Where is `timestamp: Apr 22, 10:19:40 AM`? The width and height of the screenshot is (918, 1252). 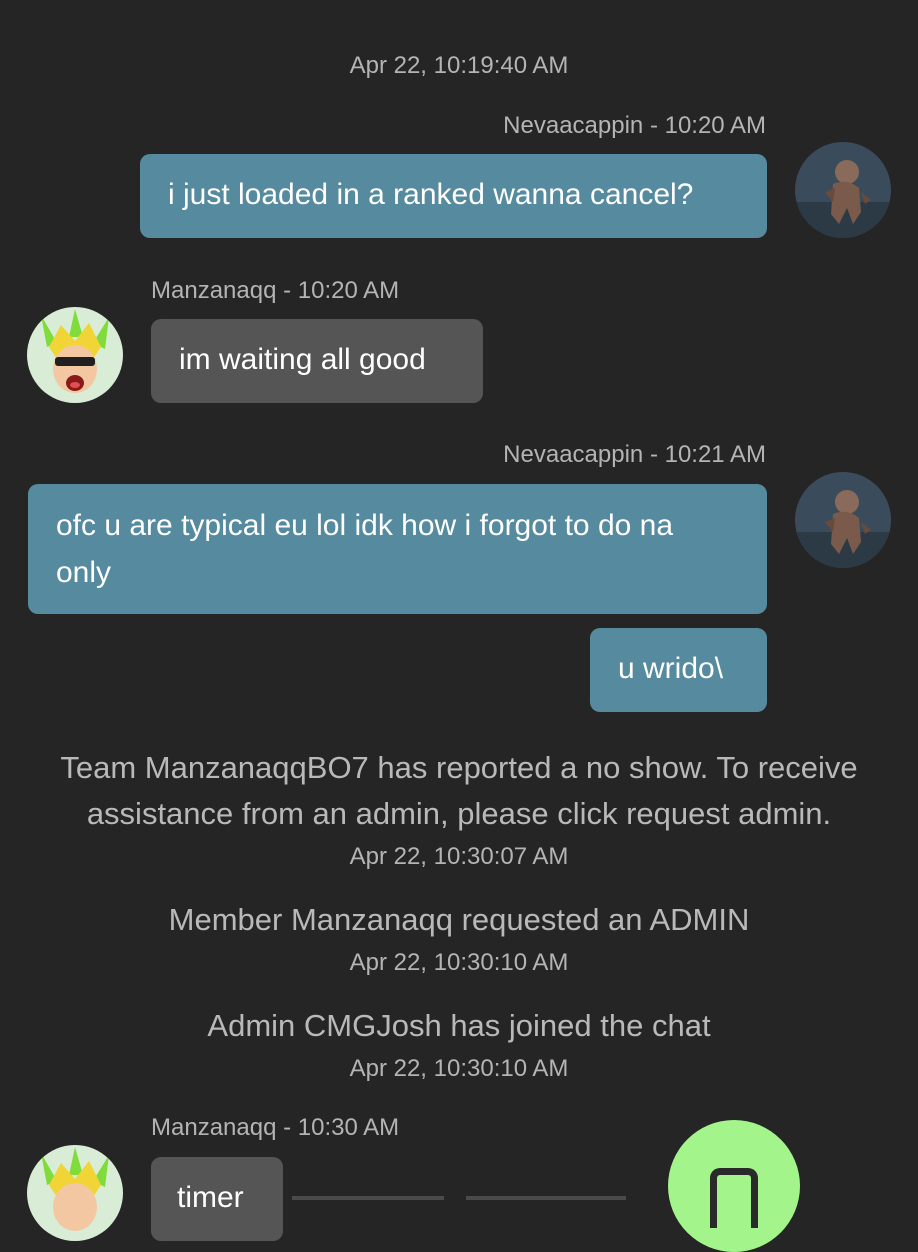
timestamp: Apr 22, 10:19:40 AM is located at coordinates (459, 65).